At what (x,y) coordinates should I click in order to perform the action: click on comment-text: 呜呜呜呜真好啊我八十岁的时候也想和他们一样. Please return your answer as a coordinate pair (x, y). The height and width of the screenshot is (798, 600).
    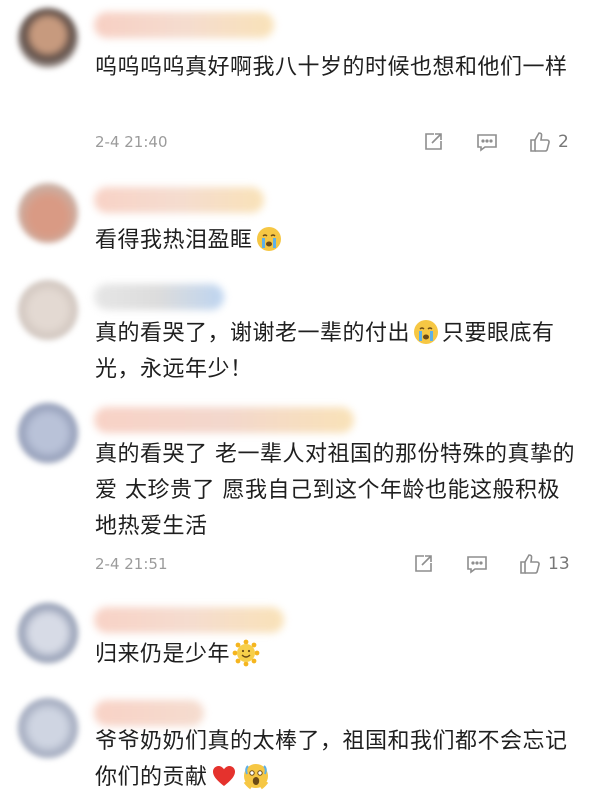
    Looking at the image, I should click on (331, 67).